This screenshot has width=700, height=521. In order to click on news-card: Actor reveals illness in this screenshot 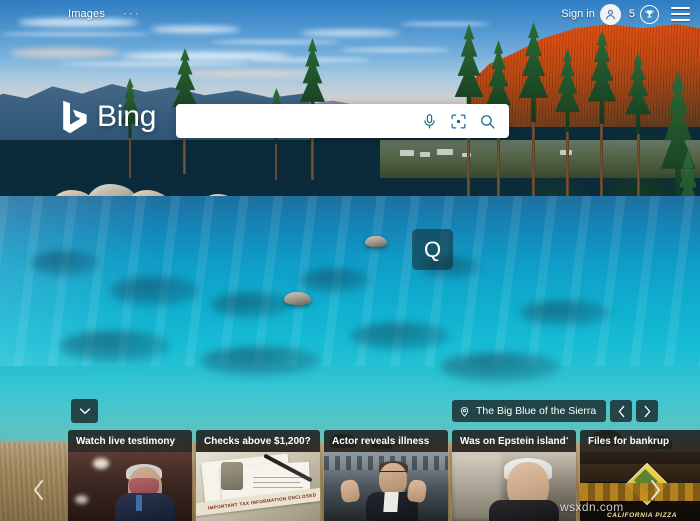, I will do `click(386, 475)`.